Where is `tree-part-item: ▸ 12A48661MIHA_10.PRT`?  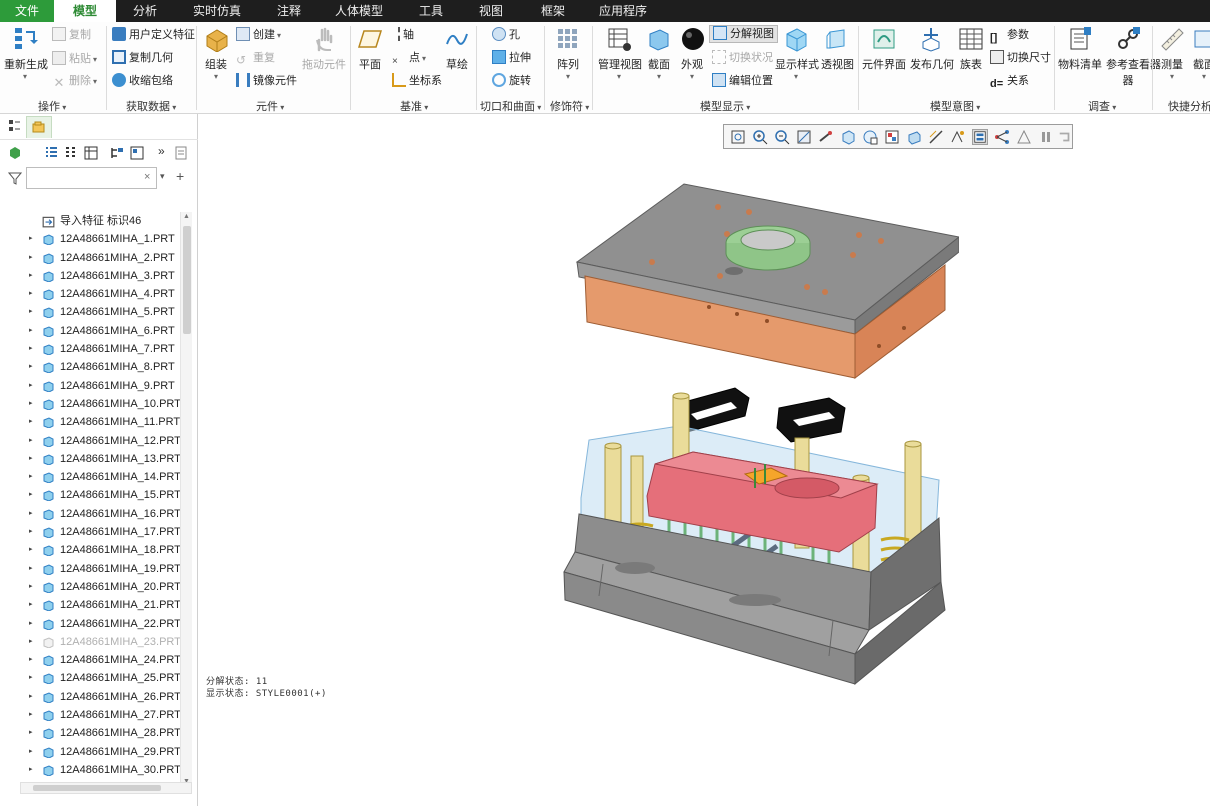 tree-part-item: ▸ 12A48661MIHA_10.PRT is located at coordinates (90, 404).